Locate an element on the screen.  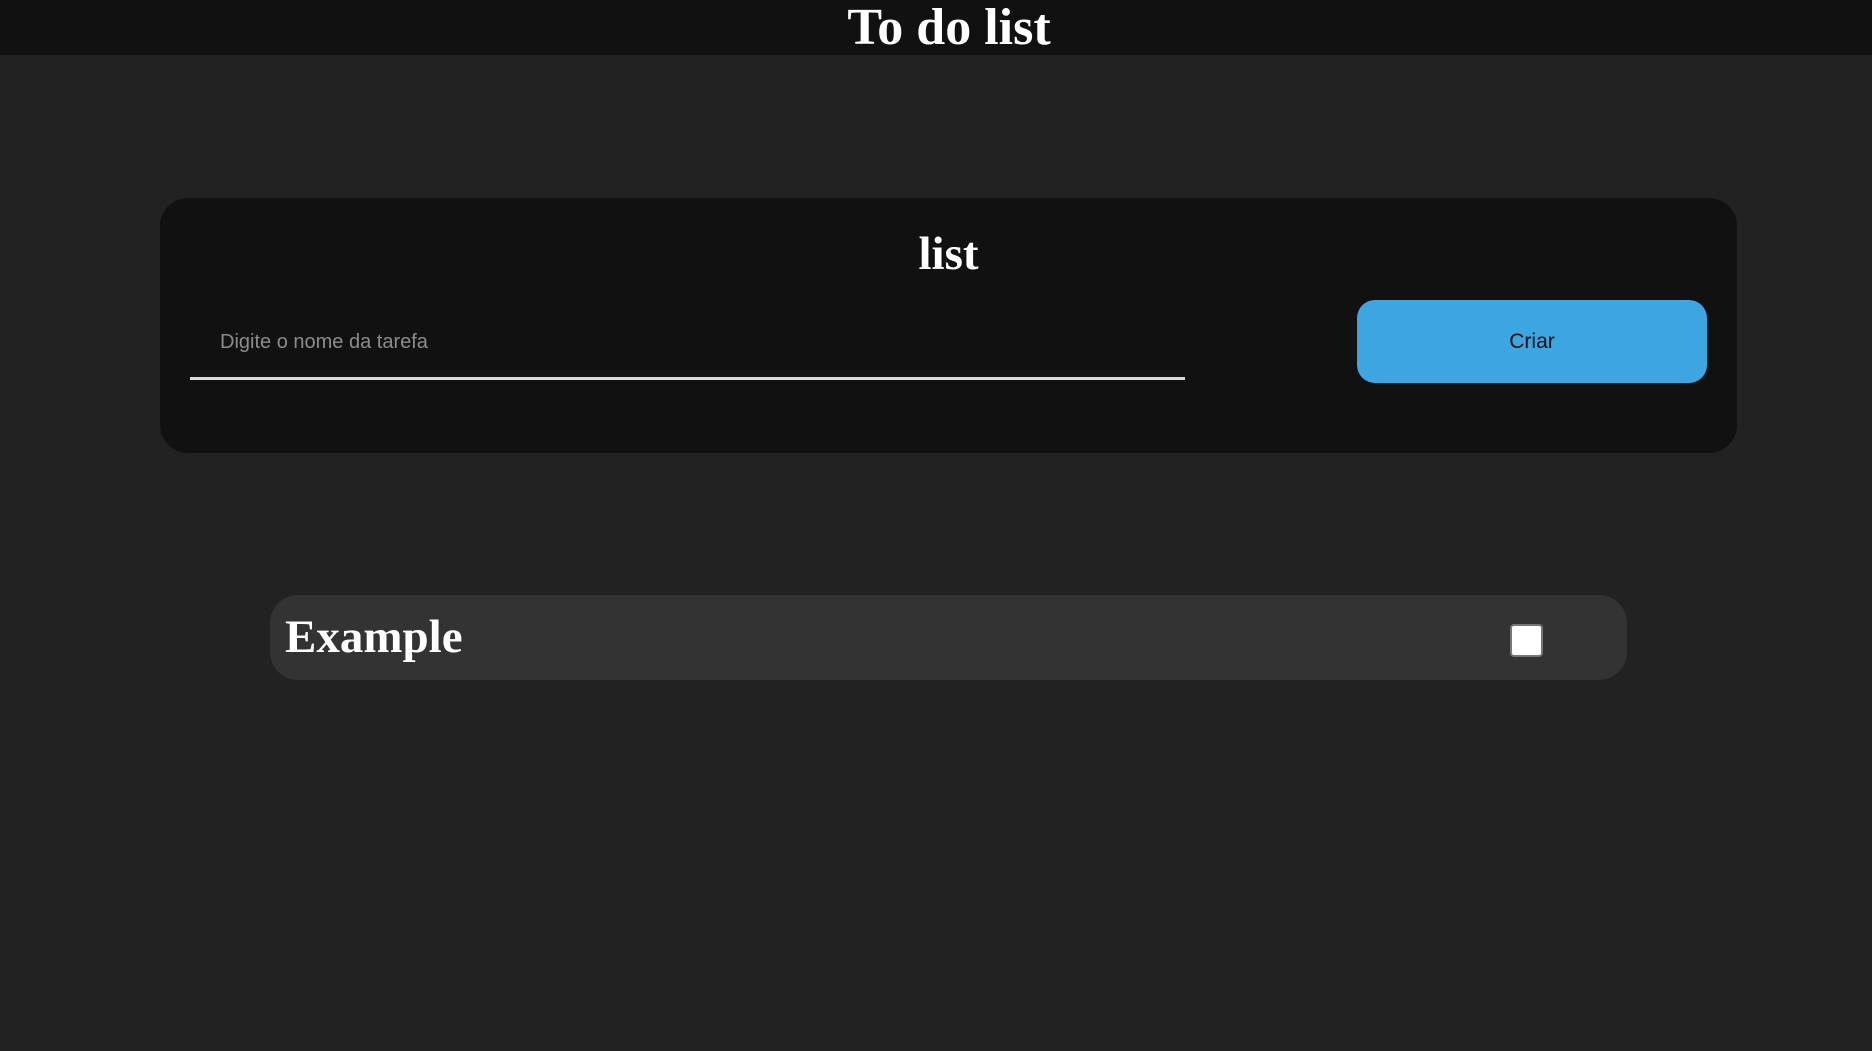
task-label: Example is located at coordinates (374, 637).